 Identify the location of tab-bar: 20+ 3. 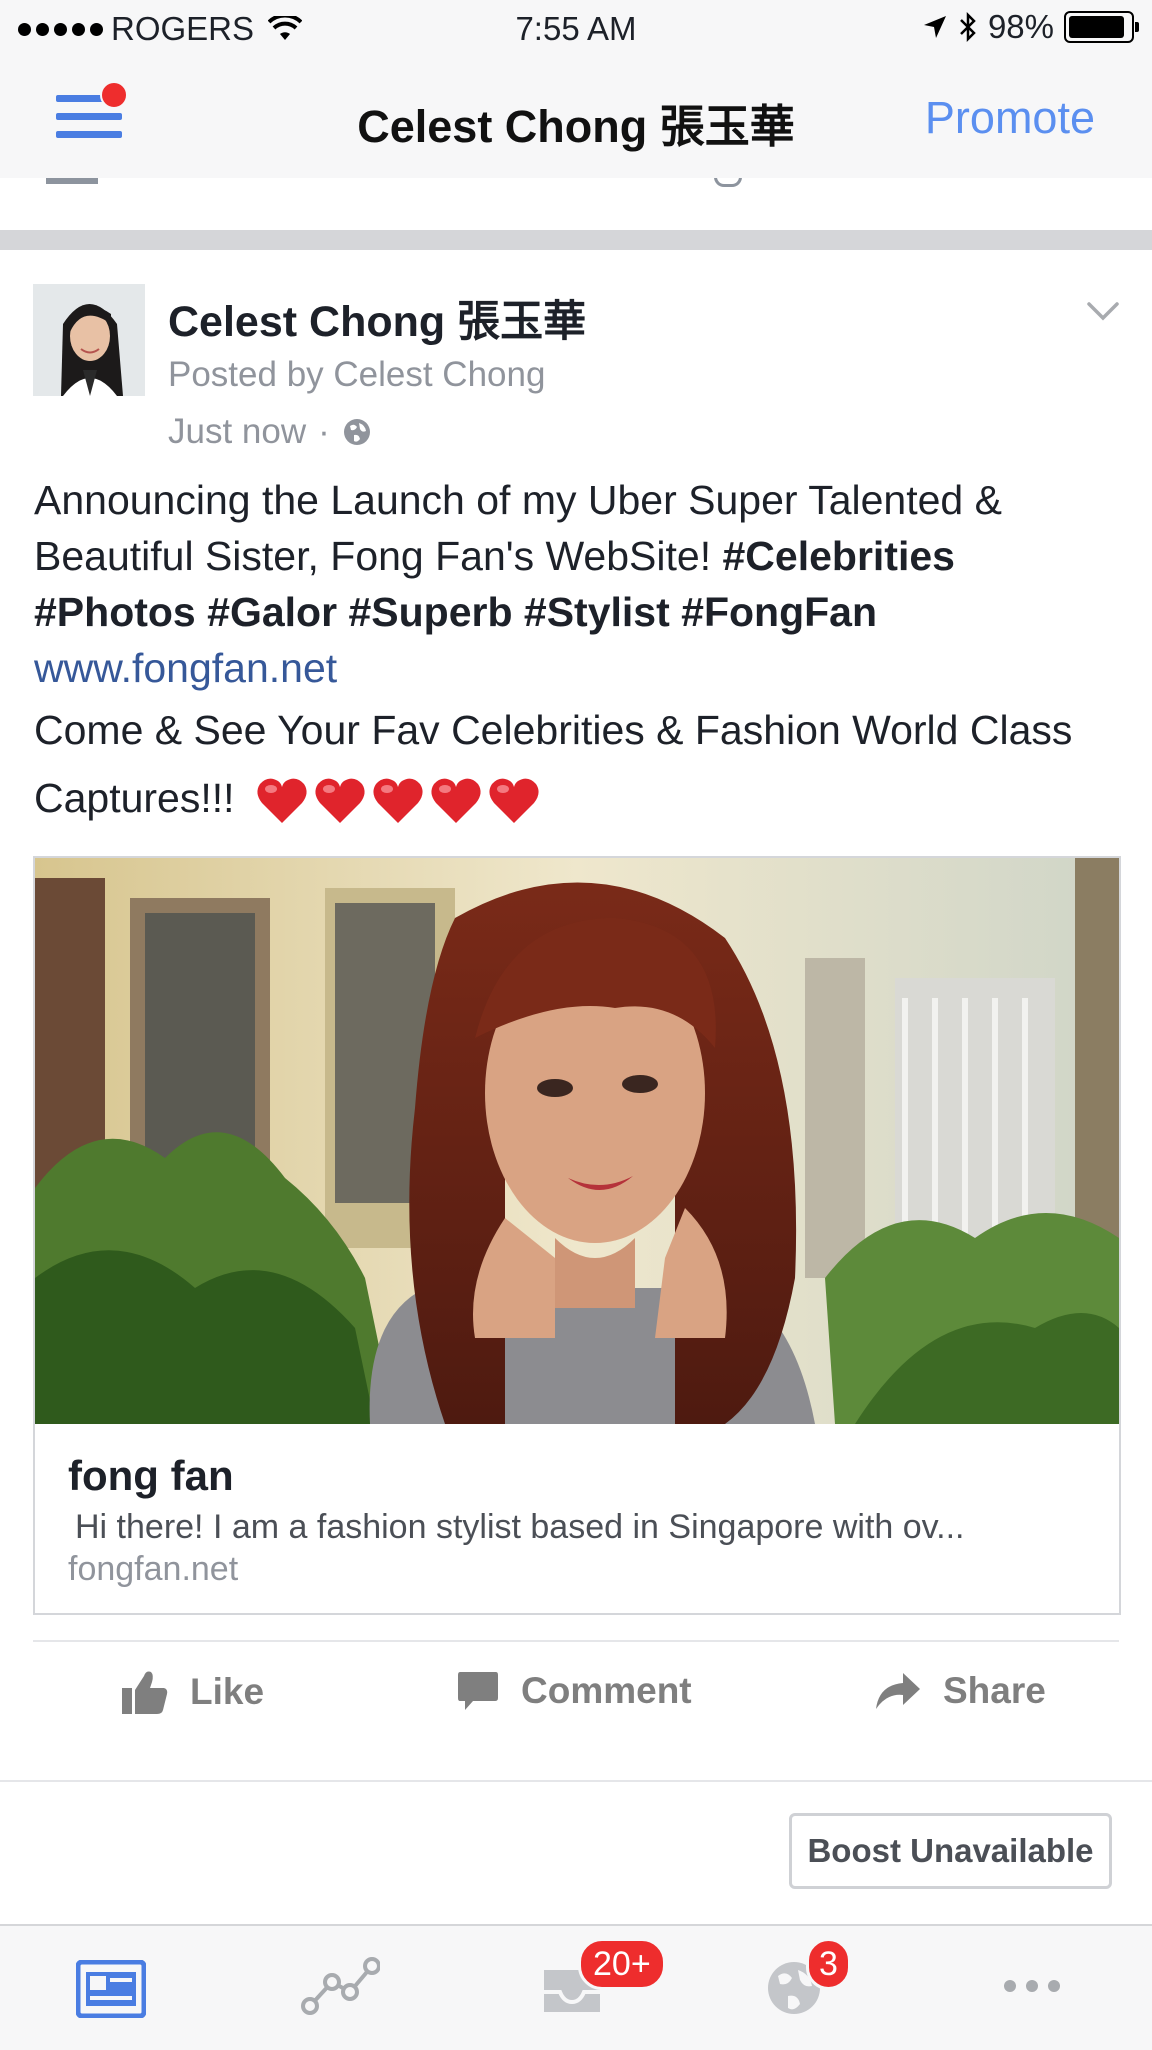
(576, 1987).